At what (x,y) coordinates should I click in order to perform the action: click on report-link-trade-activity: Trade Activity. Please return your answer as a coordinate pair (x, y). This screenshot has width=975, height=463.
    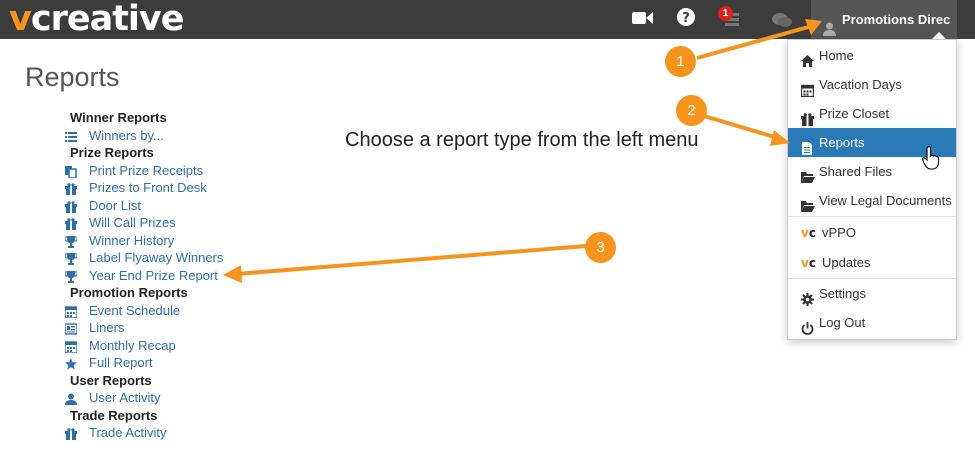
    Looking at the image, I should click on (183, 433).